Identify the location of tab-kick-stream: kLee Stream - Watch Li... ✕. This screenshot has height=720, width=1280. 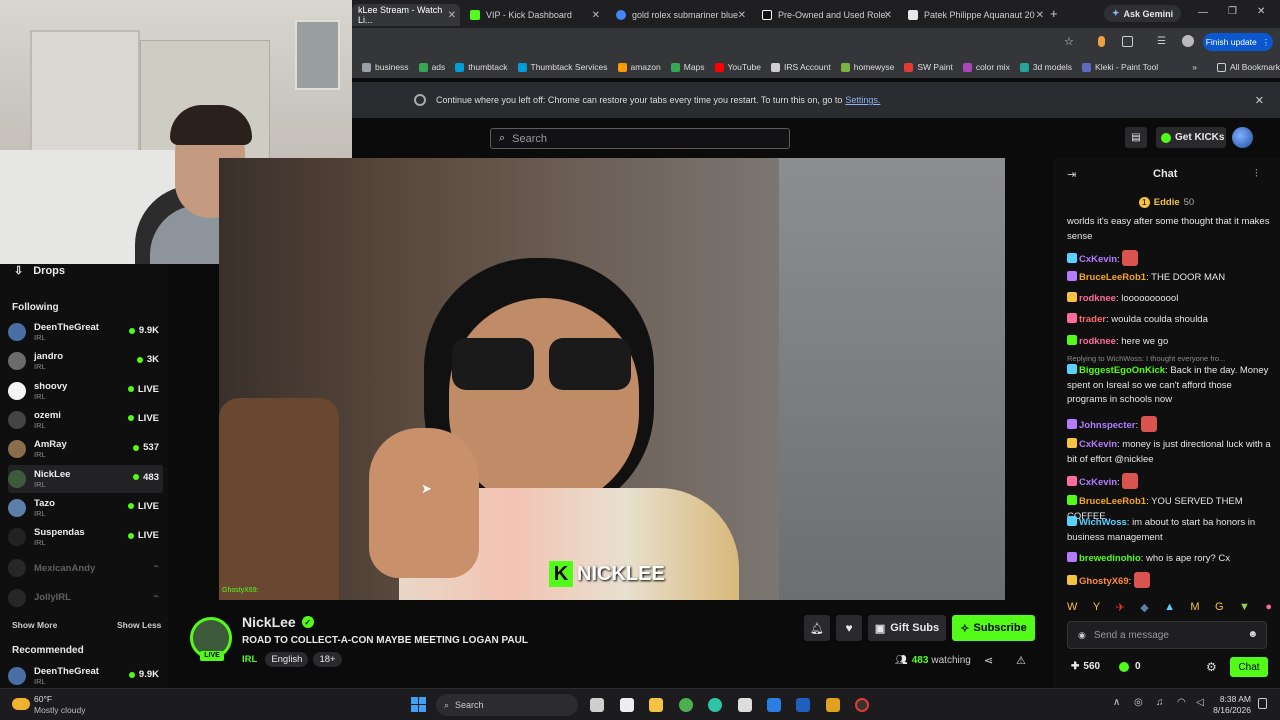
(406, 15).